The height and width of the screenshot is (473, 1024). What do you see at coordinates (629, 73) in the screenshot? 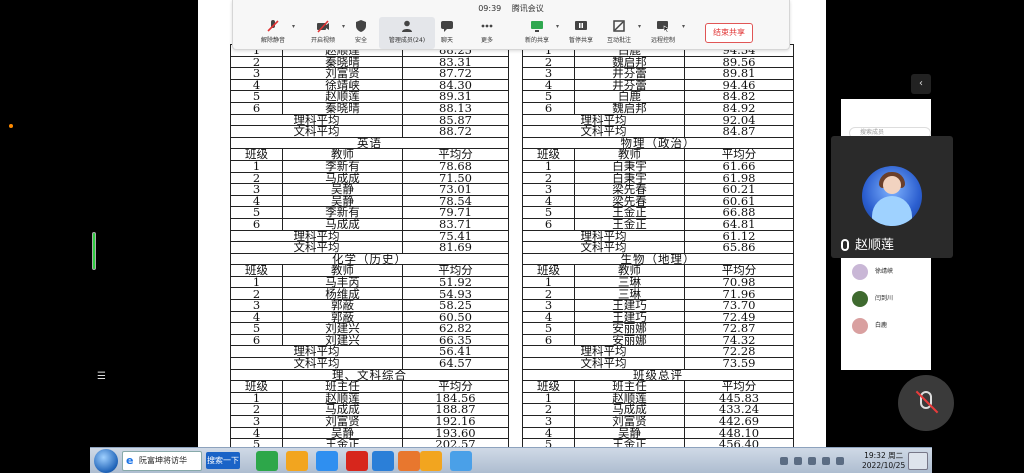
I see `table-cell: 井芬蕾` at bounding box center [629, 73].